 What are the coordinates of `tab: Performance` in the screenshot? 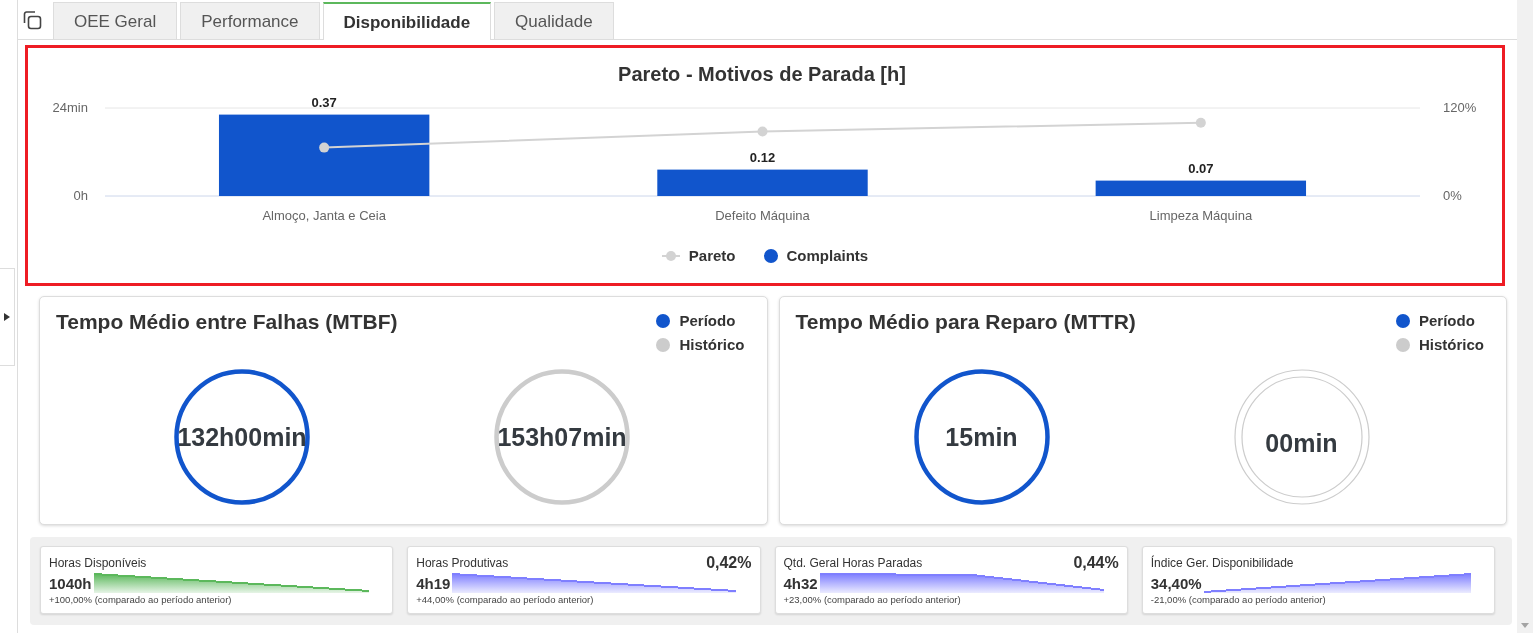 It's located at (250, 20).